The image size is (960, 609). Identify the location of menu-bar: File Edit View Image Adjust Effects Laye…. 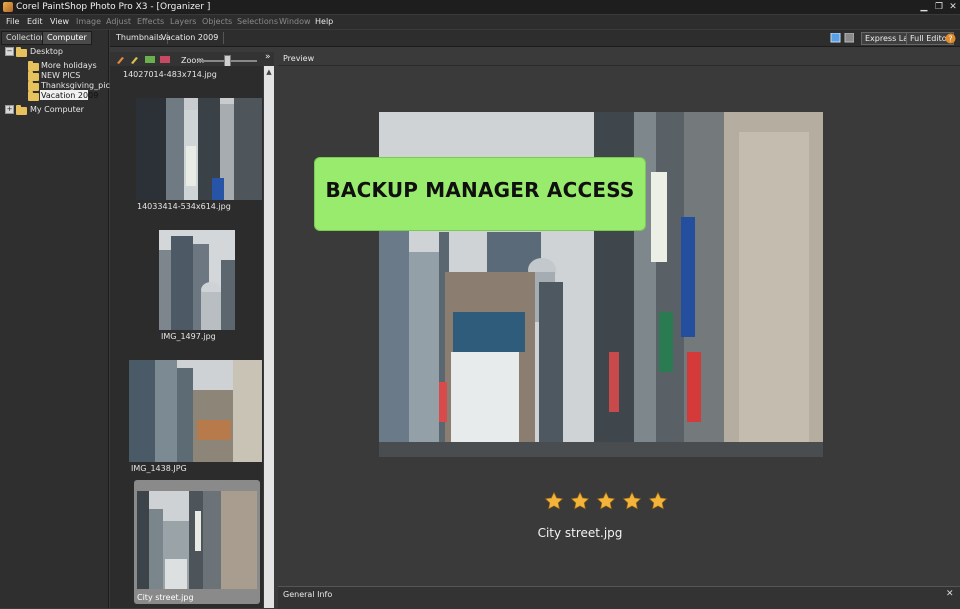
(480, 22).